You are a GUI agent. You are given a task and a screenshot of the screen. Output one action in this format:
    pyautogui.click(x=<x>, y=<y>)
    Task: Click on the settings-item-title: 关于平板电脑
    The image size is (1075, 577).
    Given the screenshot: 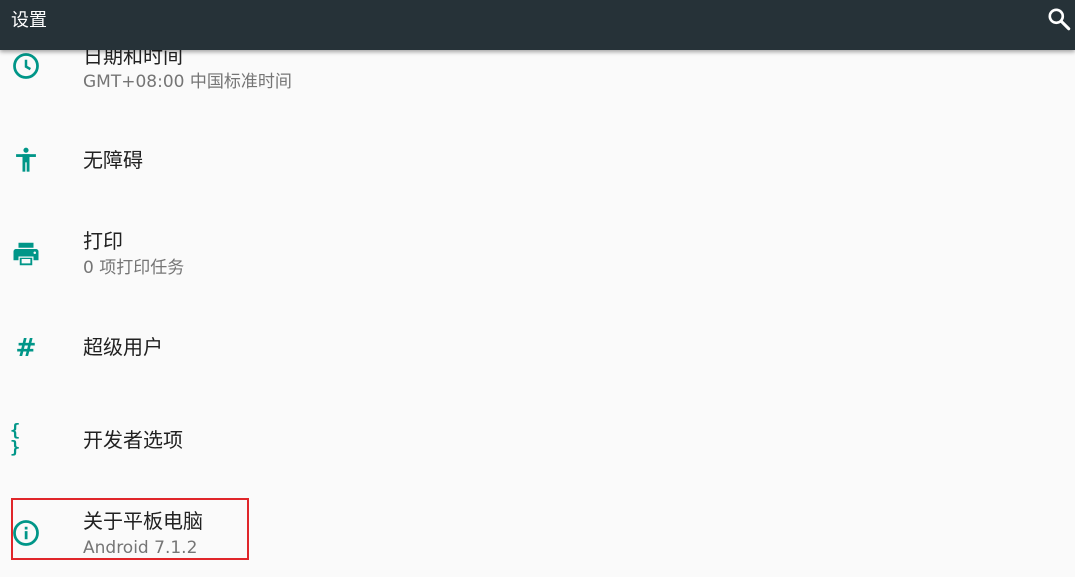 What is the action you would take?
    pyautogui.click(x=143, y=521)
    